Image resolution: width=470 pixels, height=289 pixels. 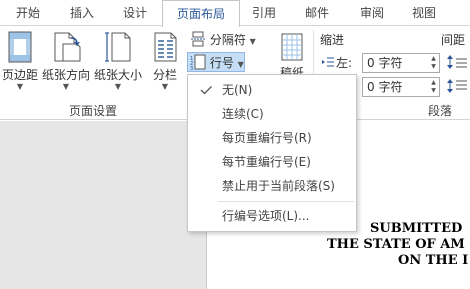 What do you see at coordinates (328, 62) in the screenshot?
I see `indent-left-icon` at bounding box center [328, 62].